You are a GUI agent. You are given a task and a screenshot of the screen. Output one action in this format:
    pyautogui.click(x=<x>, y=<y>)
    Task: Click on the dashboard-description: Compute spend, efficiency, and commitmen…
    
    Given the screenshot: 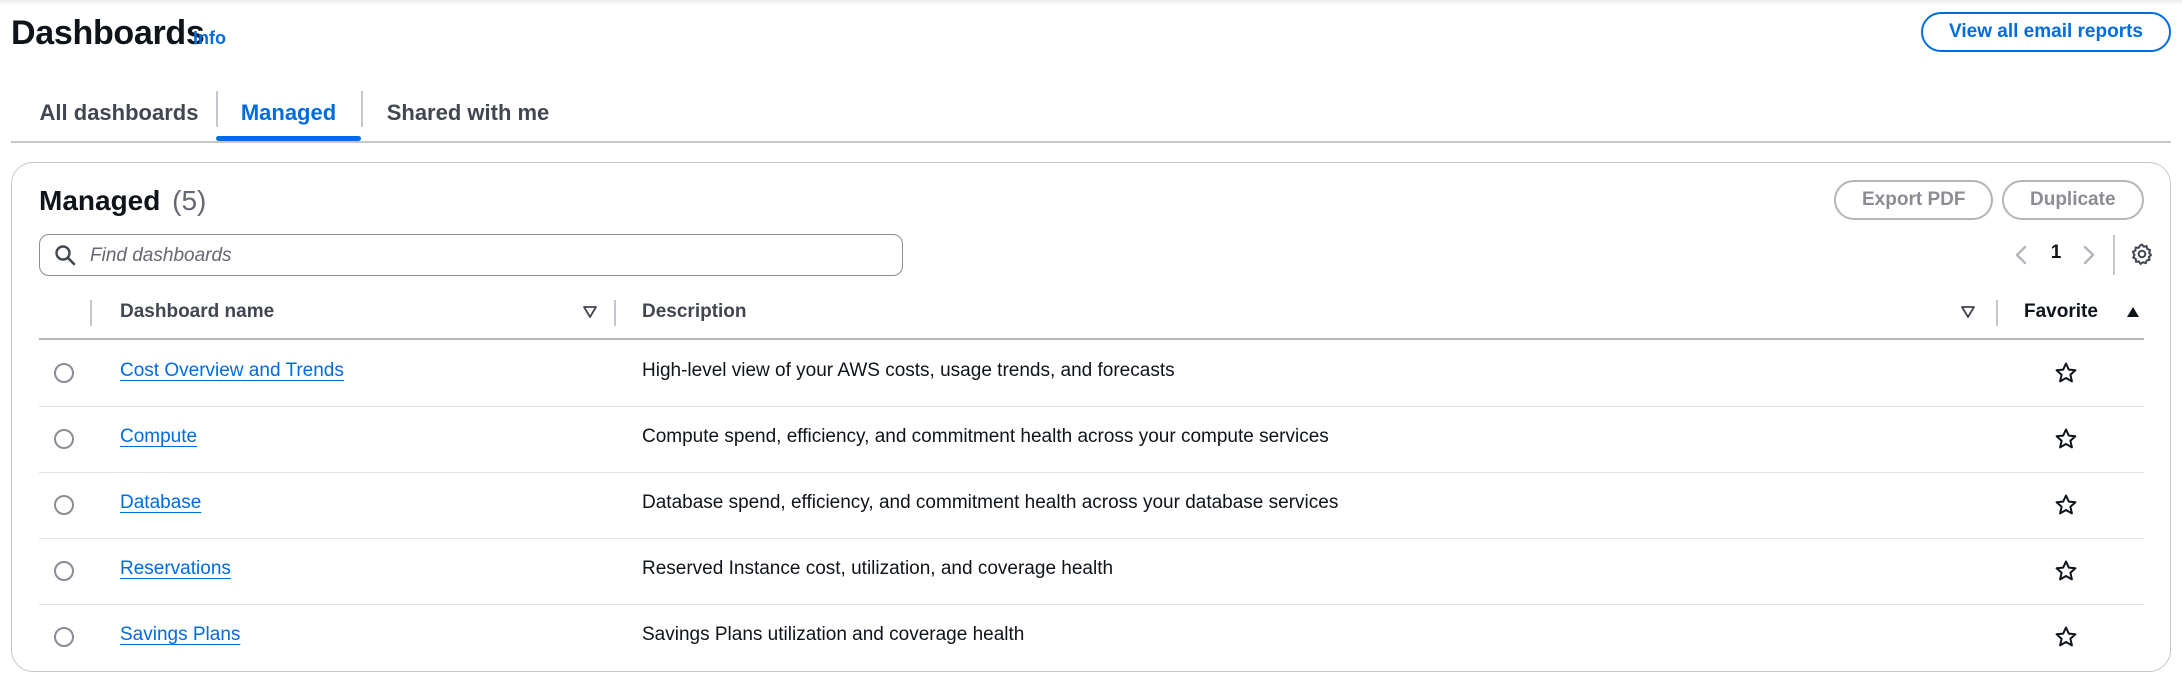 What is the action you would take?
    pyautogui.click(x=985, y=436)
    